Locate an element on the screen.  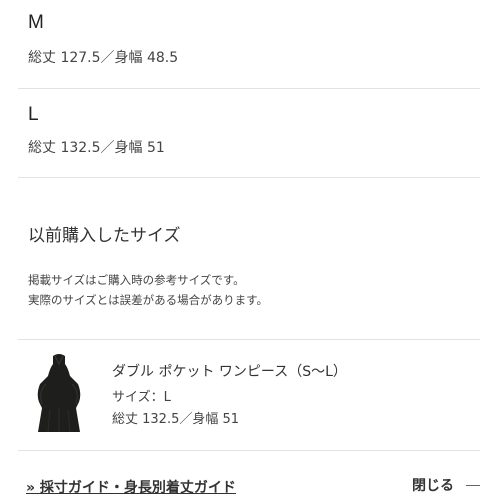
size-spec-m: 総丈 127.5／身幅 48.5 is located at coordinates (103, 58).